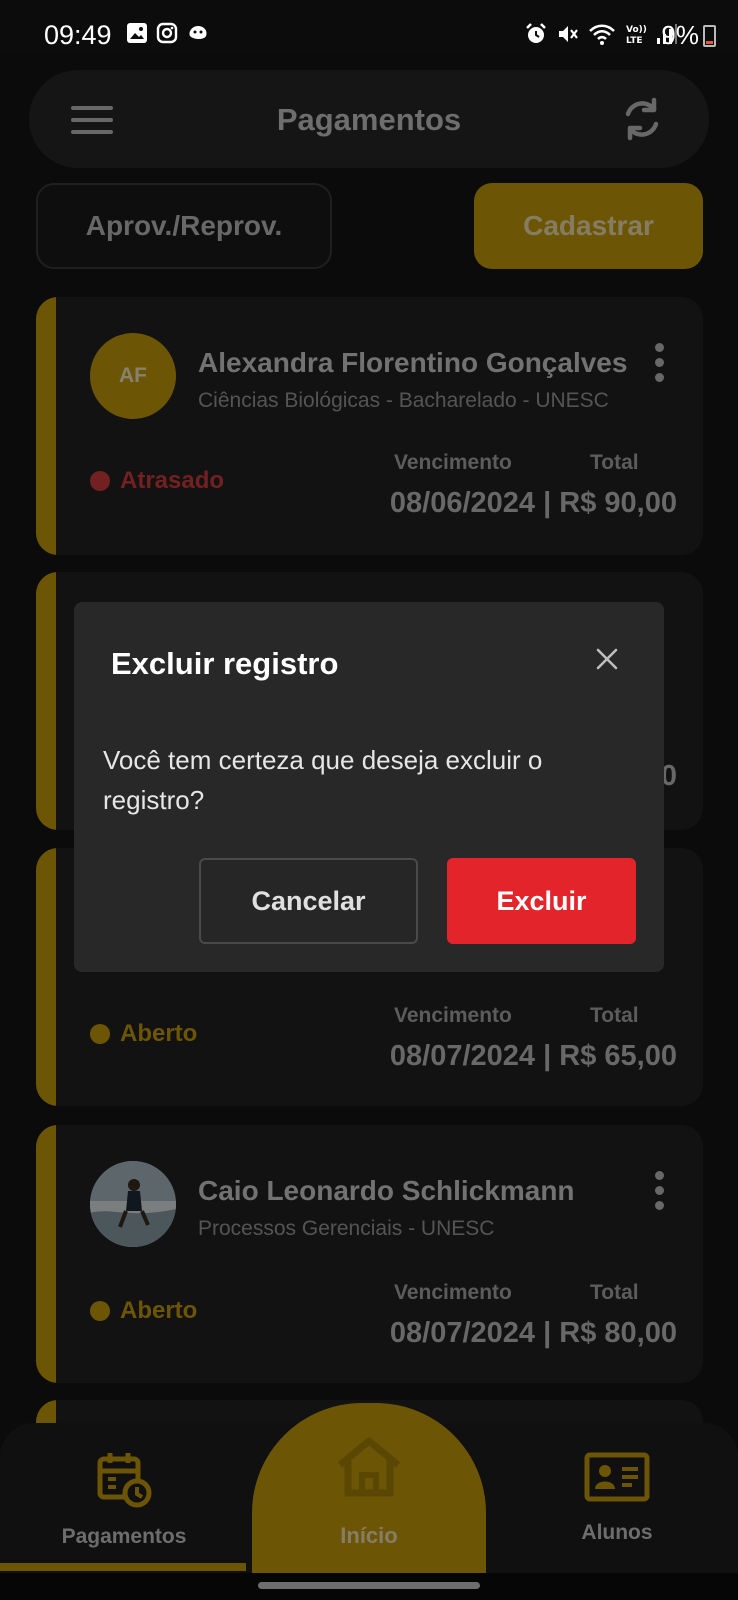 The width and height of the screenshot is (738, 1600). What do you see at coordinates (225, 663) in the screenshot?
I see `dialog-title: Excluir registro` at bounding box center [225, 663].